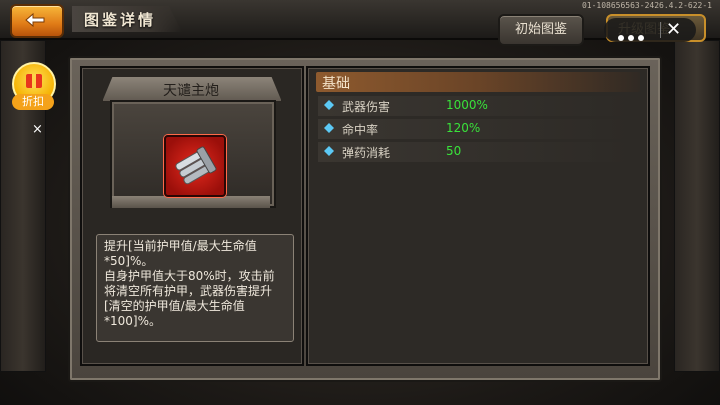  What do you see at coordinates (366, 107) in the screenshot?
I see `stat-label: 武器伤害` at bounding box center [366, 107].